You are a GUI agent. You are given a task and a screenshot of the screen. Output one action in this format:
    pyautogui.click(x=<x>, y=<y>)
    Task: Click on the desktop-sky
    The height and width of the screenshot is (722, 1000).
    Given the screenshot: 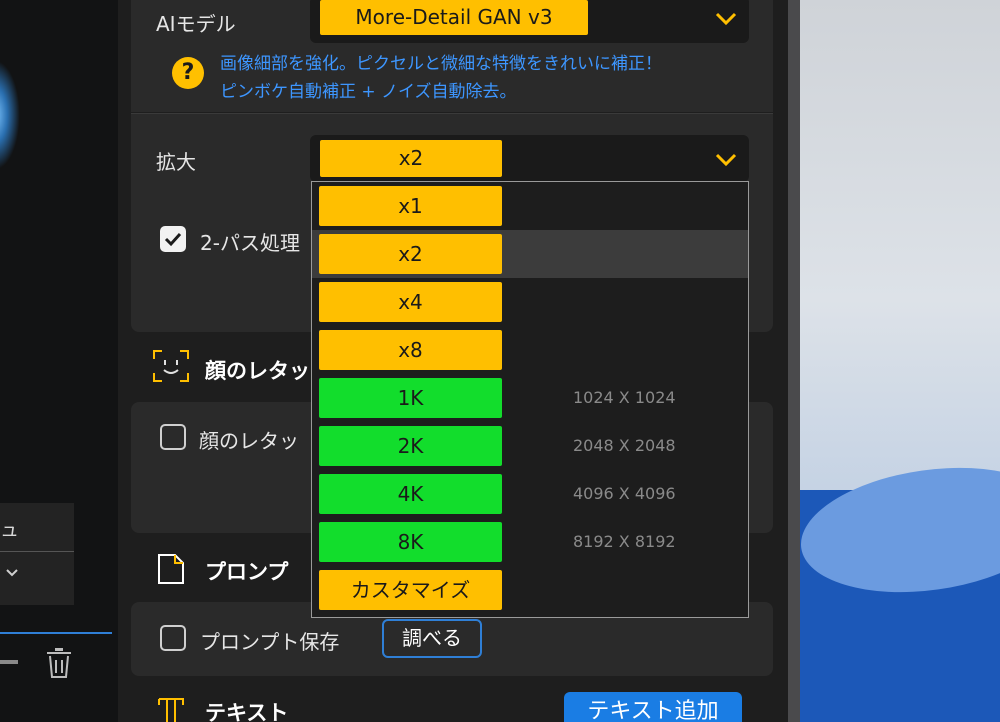 What is the action you would take?
    pyautogui.click(x=900, y=250)
    